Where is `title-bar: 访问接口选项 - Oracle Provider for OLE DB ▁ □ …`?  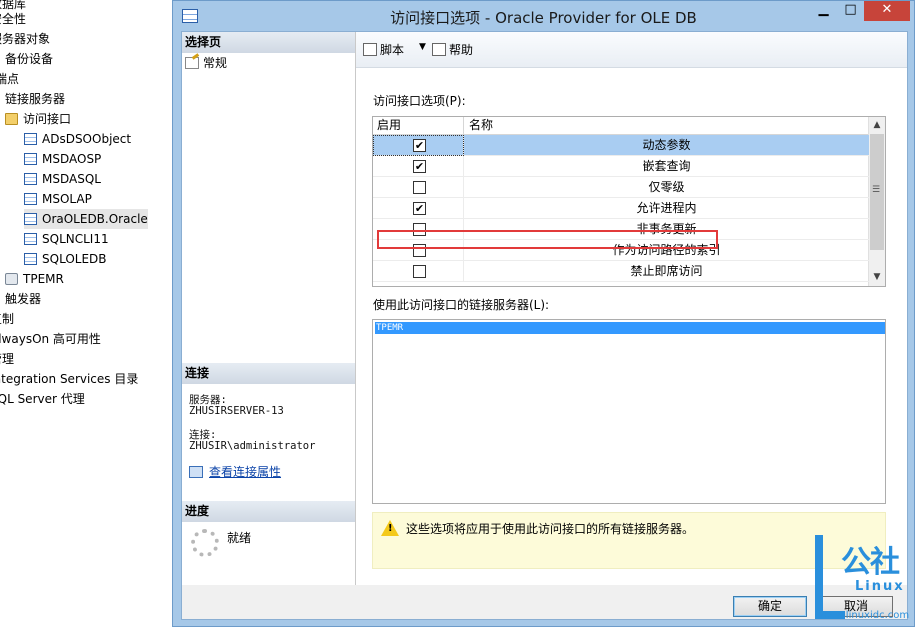
title-bar: 访问接口选项 - Oracle Provider for OLE DB ▁ □ … is located at coordinates (543, 16).